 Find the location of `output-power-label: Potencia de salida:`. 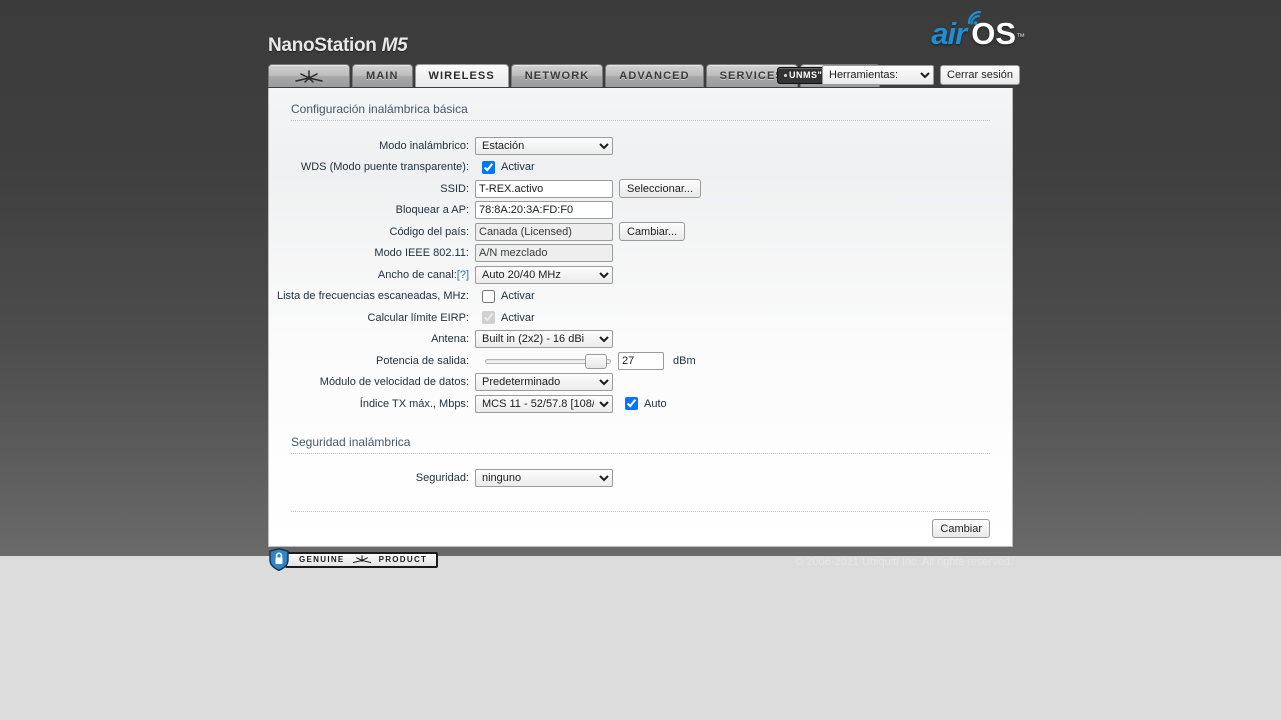

output-power-label: Potencia de salida: is located at coordinates (422, 360).